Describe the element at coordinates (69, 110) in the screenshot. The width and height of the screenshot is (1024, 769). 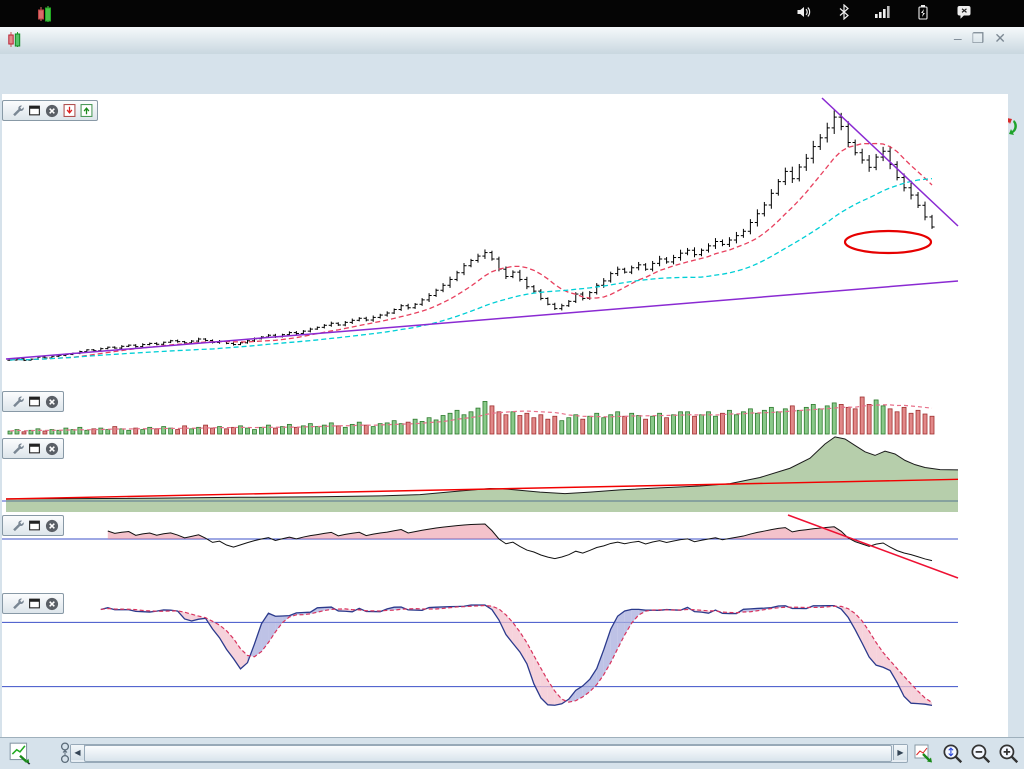
I see `move-panel-down-icon` at that location.